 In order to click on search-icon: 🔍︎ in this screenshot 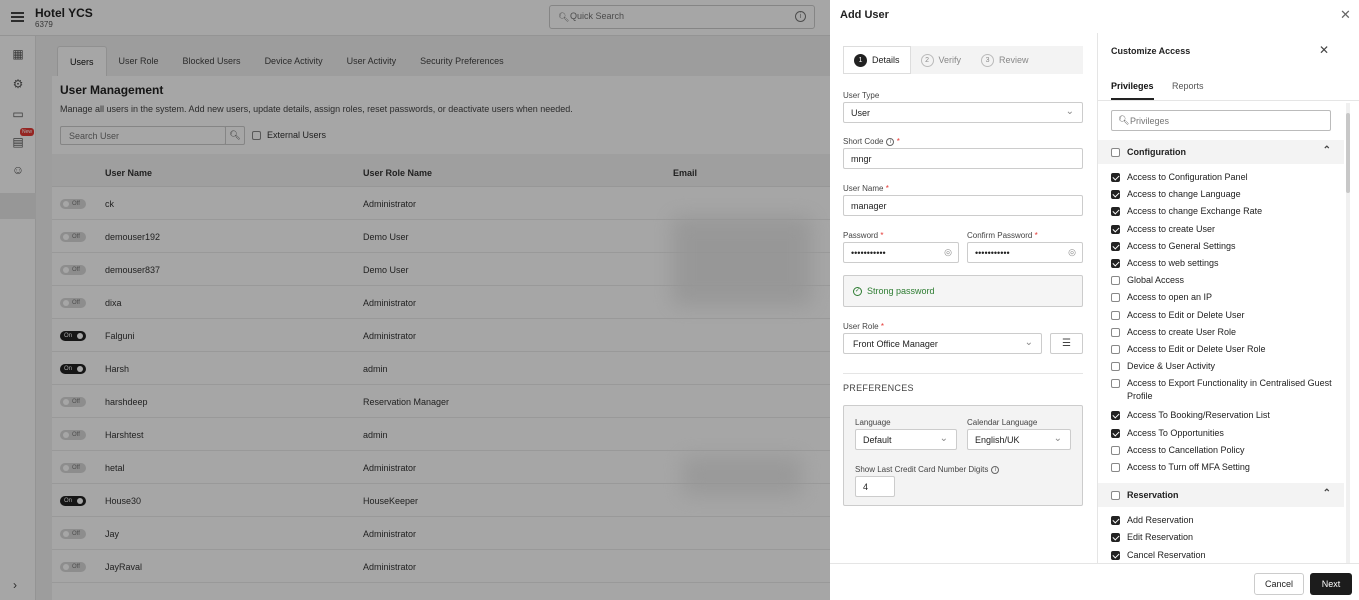, I will do `click(1124, 120)`.